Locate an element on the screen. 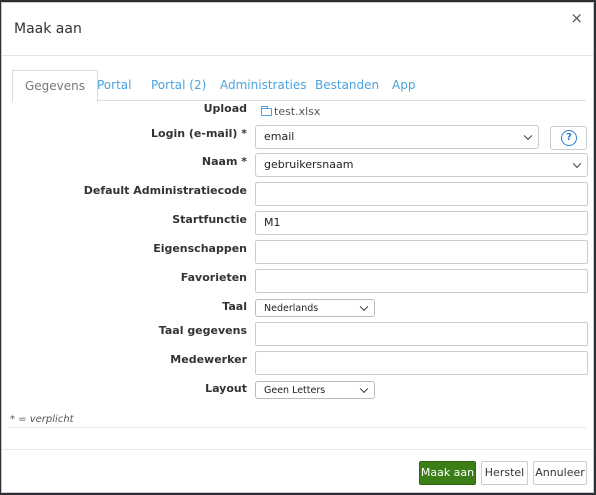 The height and width of the screenshot is (495, 596). naam-select-value: gebruikersnaam is located at coordinates (309, 164).